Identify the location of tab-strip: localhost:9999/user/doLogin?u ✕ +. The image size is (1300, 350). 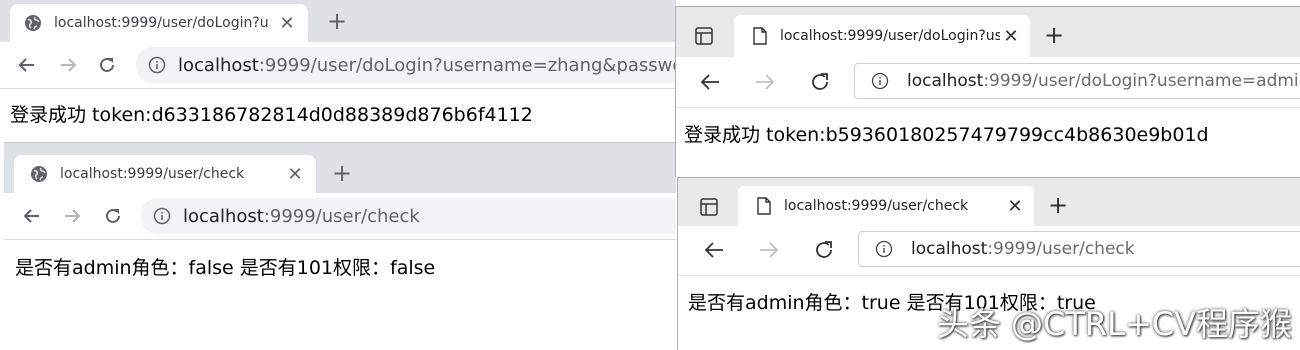
(338, 21).